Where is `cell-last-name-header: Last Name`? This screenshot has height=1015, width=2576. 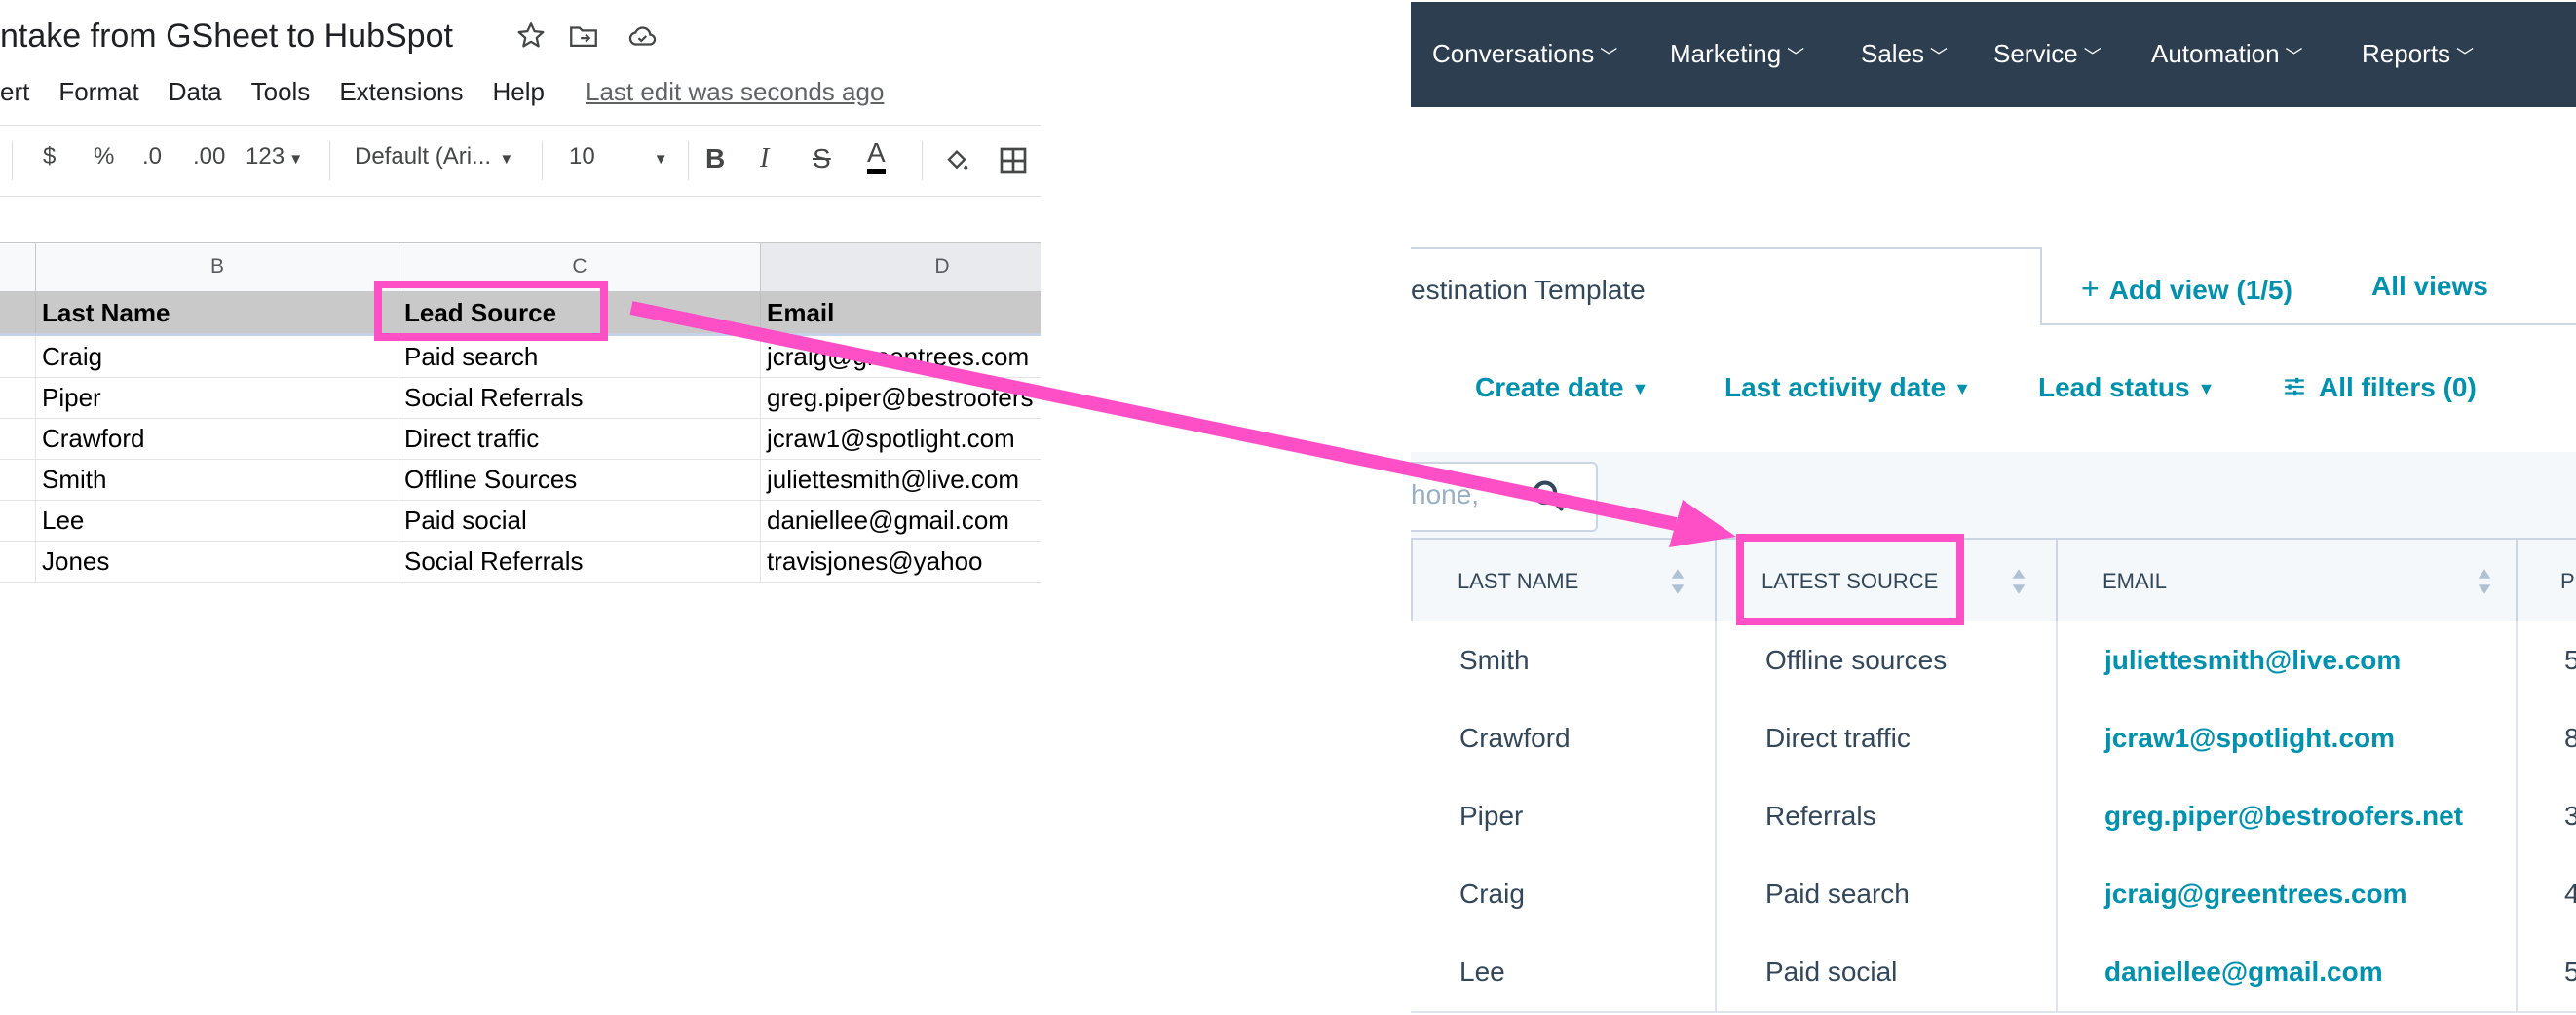 cell-last-name-header: Last Name is located at coordinates (216, 312).